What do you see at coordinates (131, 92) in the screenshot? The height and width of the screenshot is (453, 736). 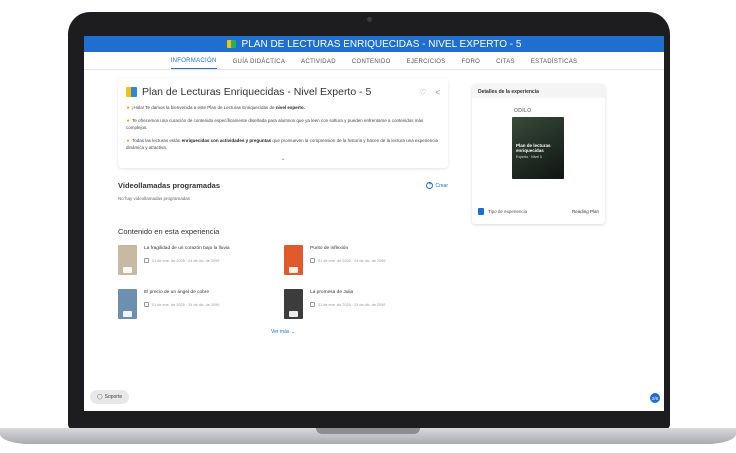 I see `plan-icon` at bounding box center [131, 92].